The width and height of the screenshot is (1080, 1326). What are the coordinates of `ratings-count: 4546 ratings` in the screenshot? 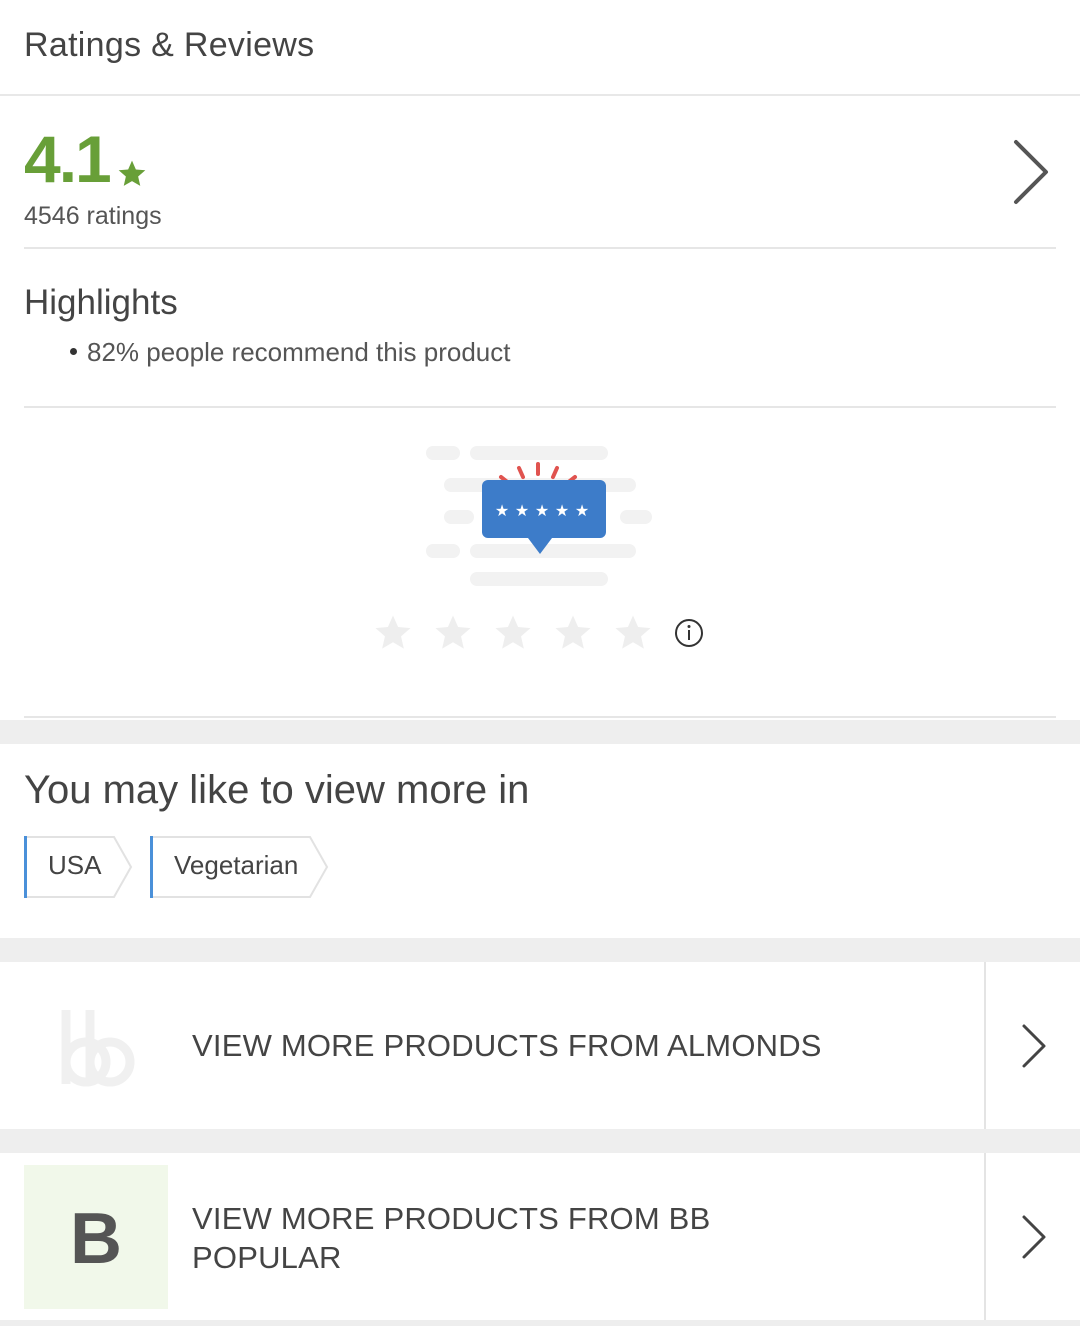 It's located at (93, 216).